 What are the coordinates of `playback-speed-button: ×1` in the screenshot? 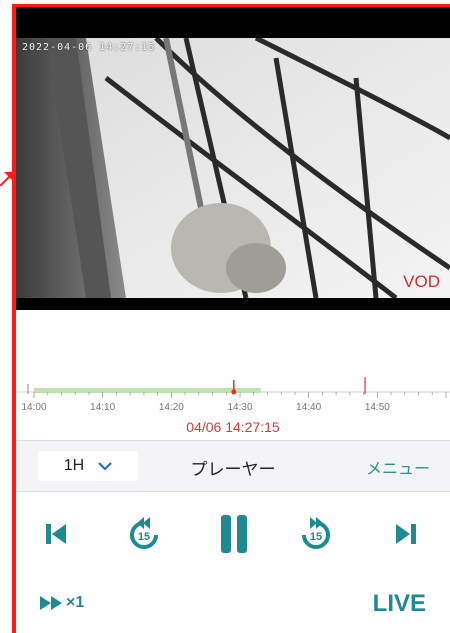 It's located at (62, 603).